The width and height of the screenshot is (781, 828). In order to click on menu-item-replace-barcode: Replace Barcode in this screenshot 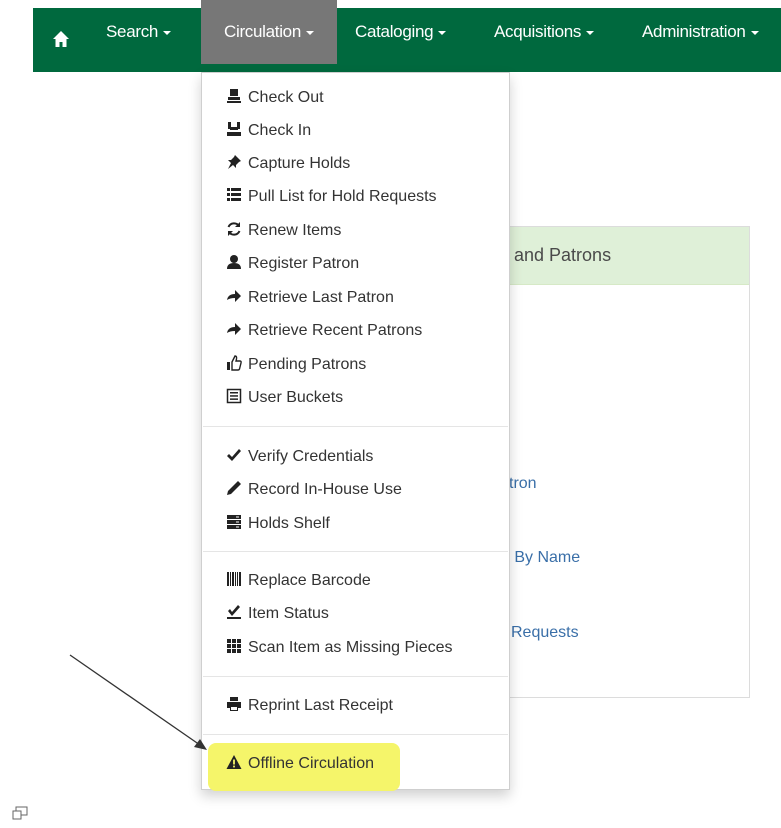, I will do `click(298, 581)`.